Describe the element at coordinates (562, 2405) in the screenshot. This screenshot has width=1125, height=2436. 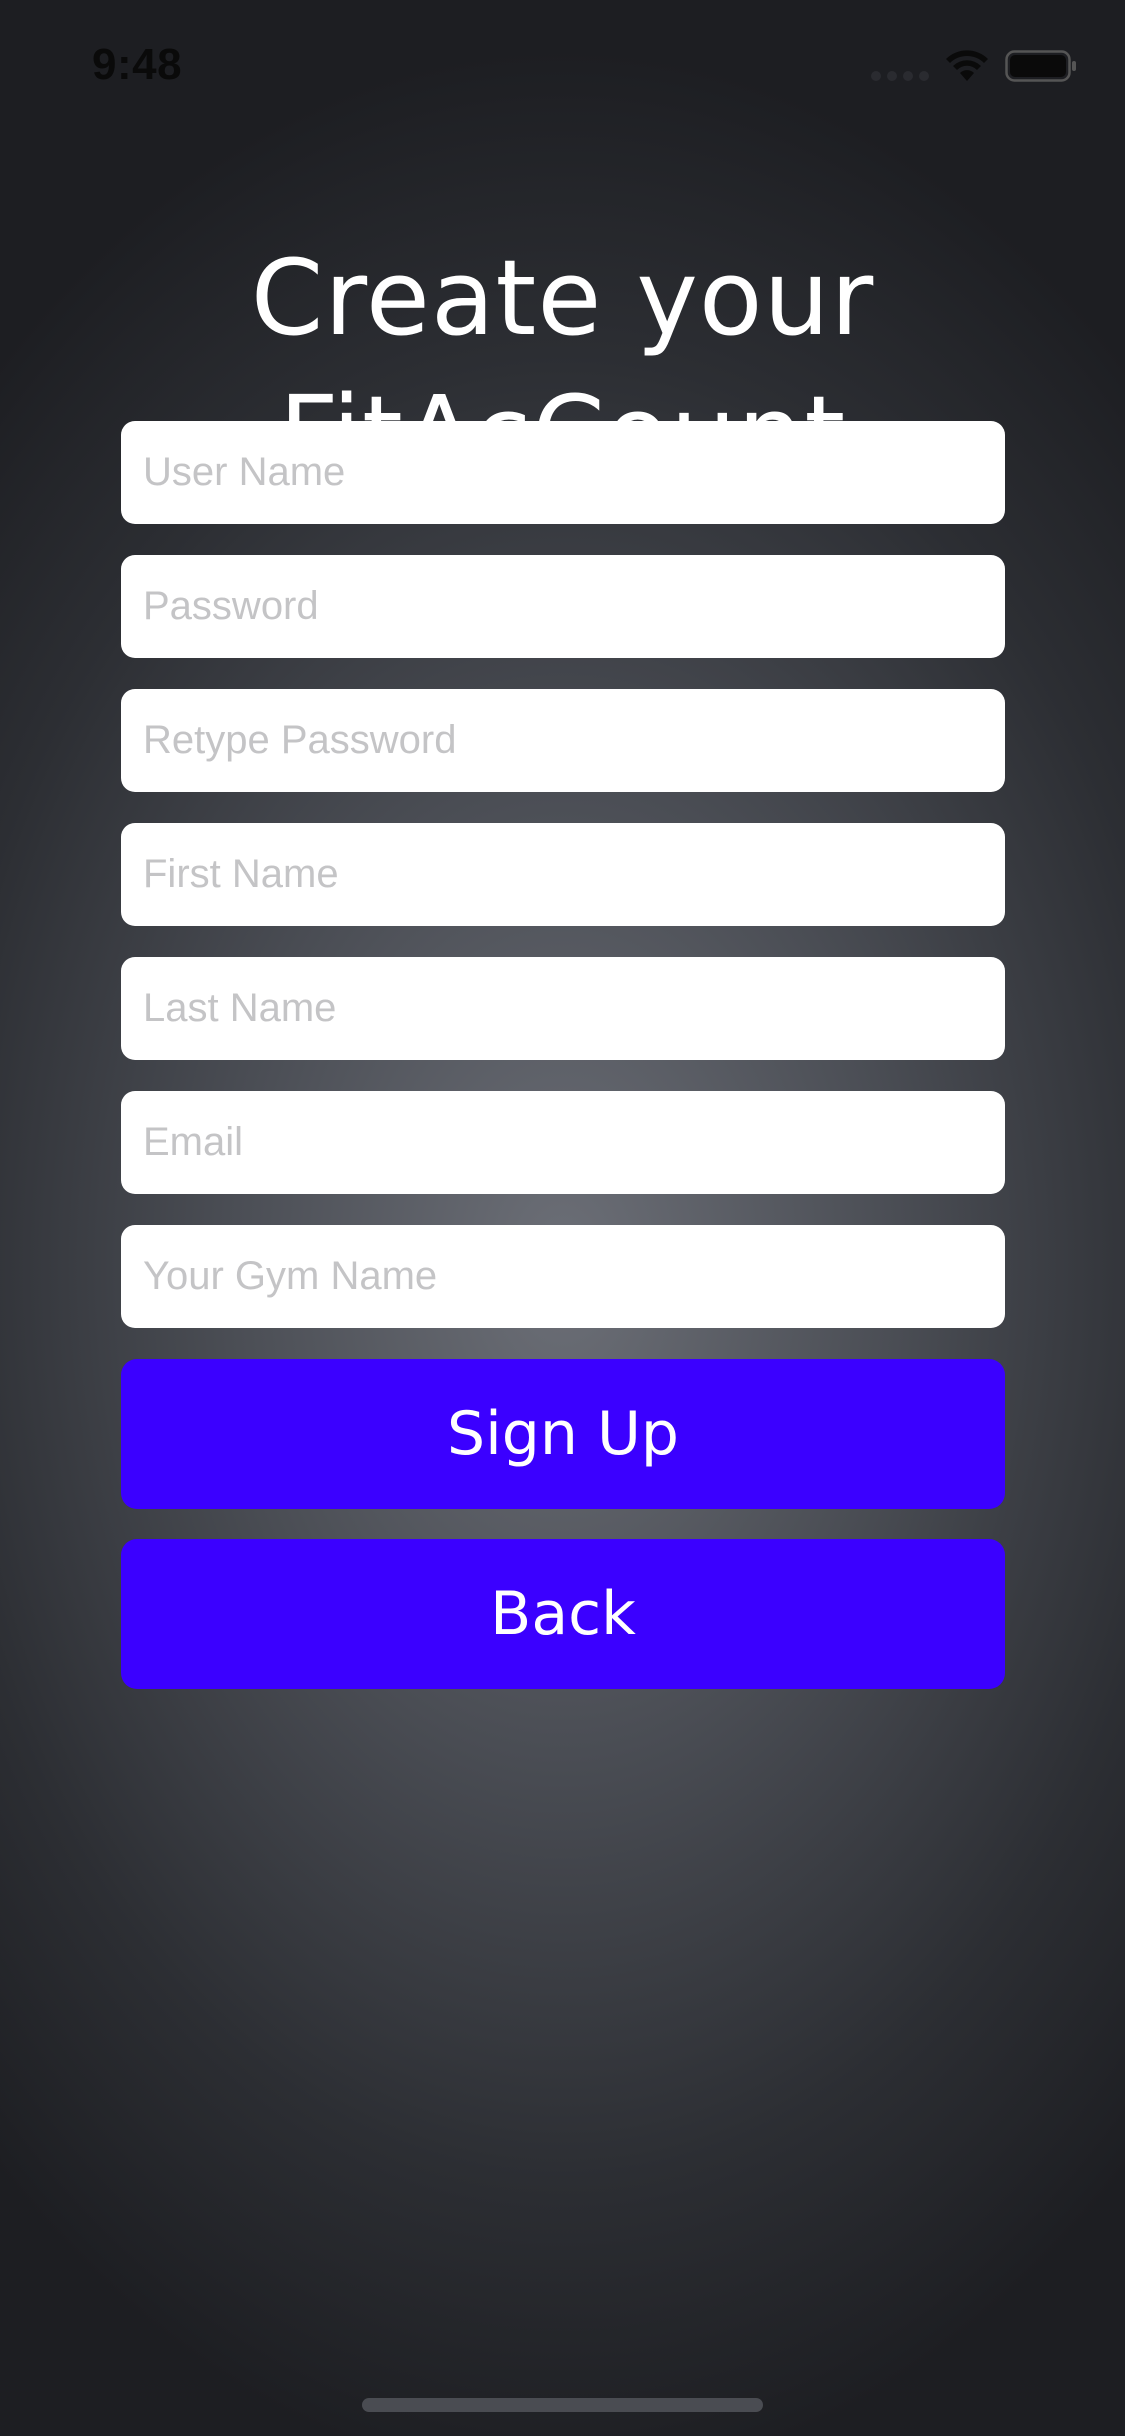
I see `home-indicator` at that location.